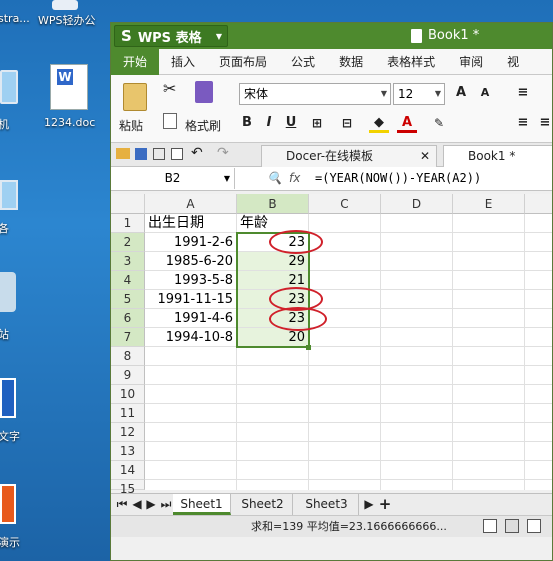 This screenshot has width=553, height=561. I want to click on wps-app-menu-button: S WPS 表格 ▼, so click(171, 36).